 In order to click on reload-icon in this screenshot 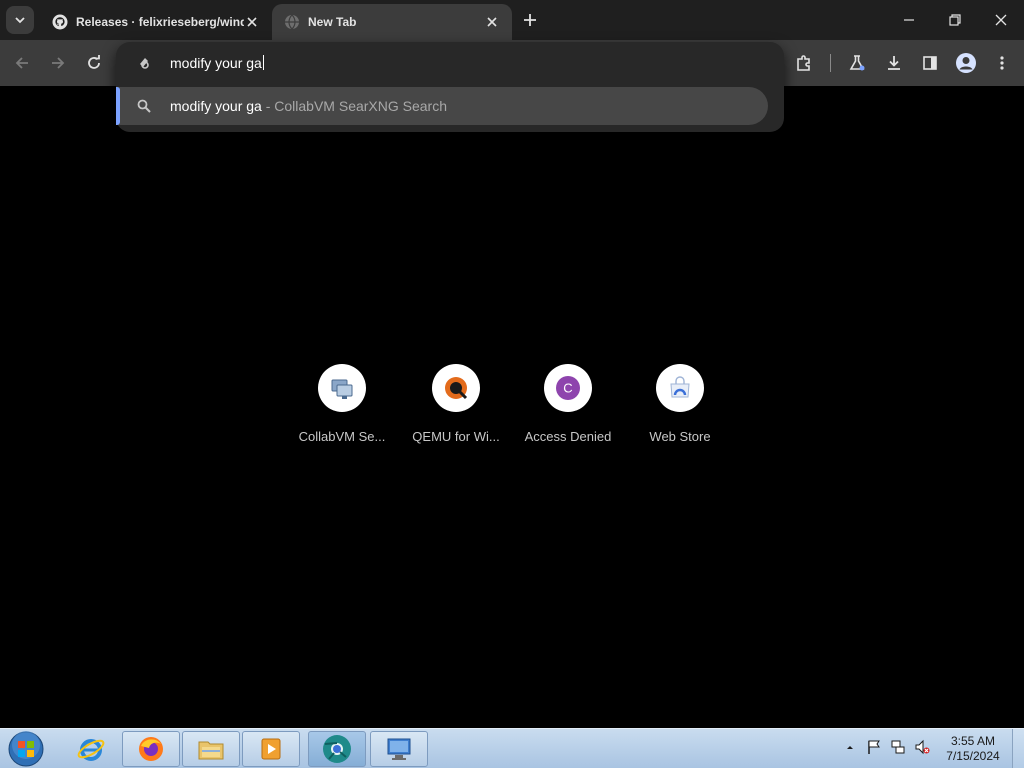, I will do `click(94, 62)`.